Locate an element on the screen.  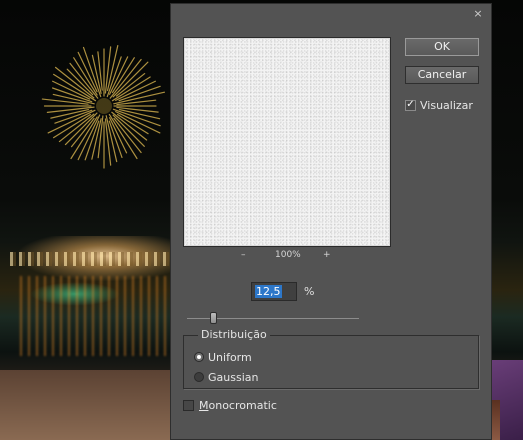
amount-slider is located at coordinates (273, 318).